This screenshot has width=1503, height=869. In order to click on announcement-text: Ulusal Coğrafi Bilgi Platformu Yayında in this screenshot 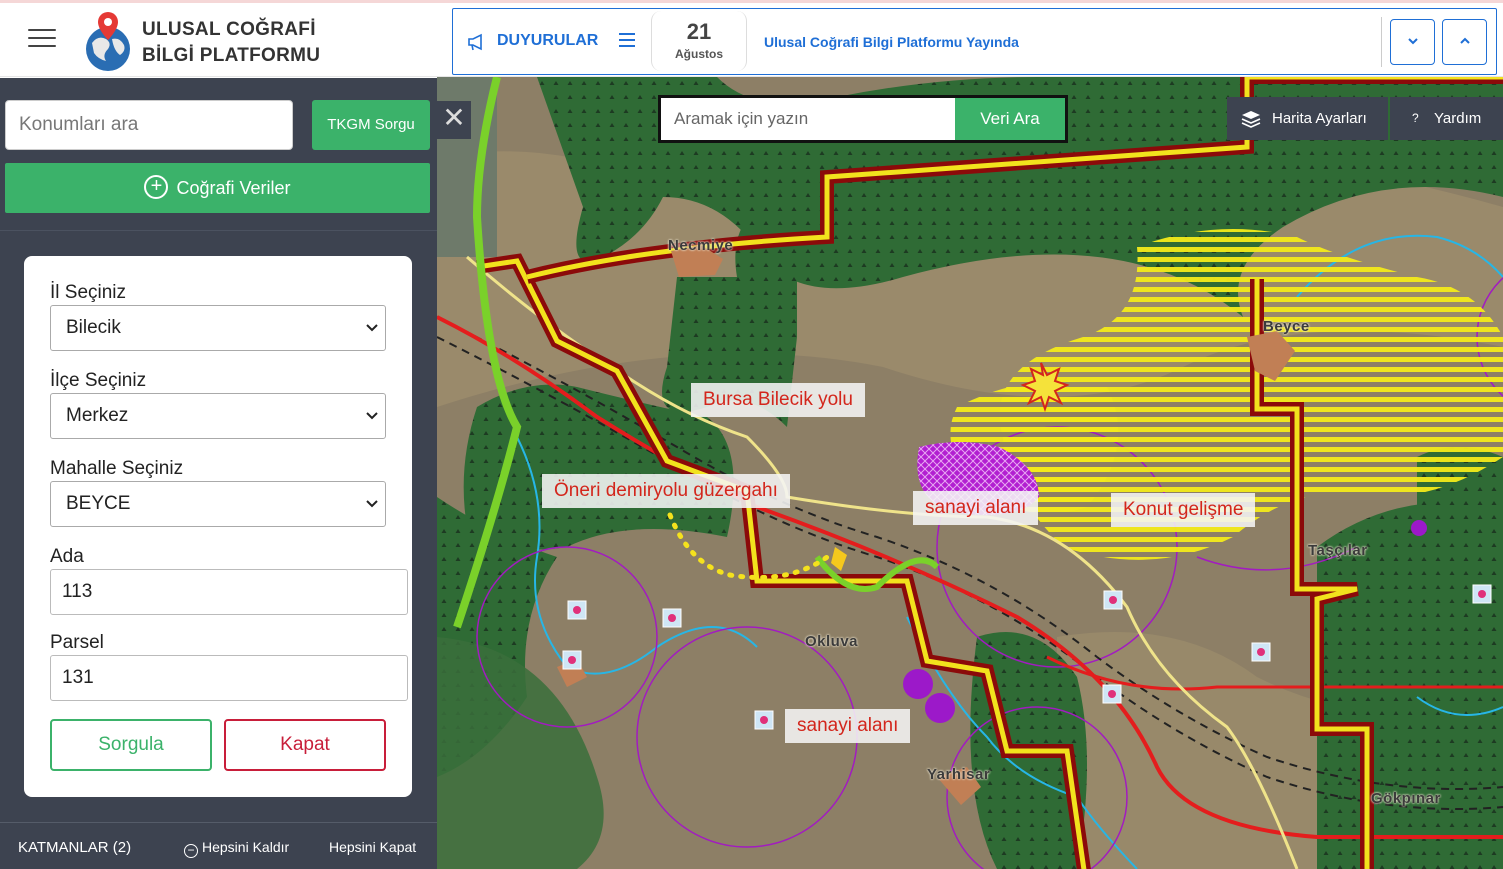, I will do `click(891, 42)`.